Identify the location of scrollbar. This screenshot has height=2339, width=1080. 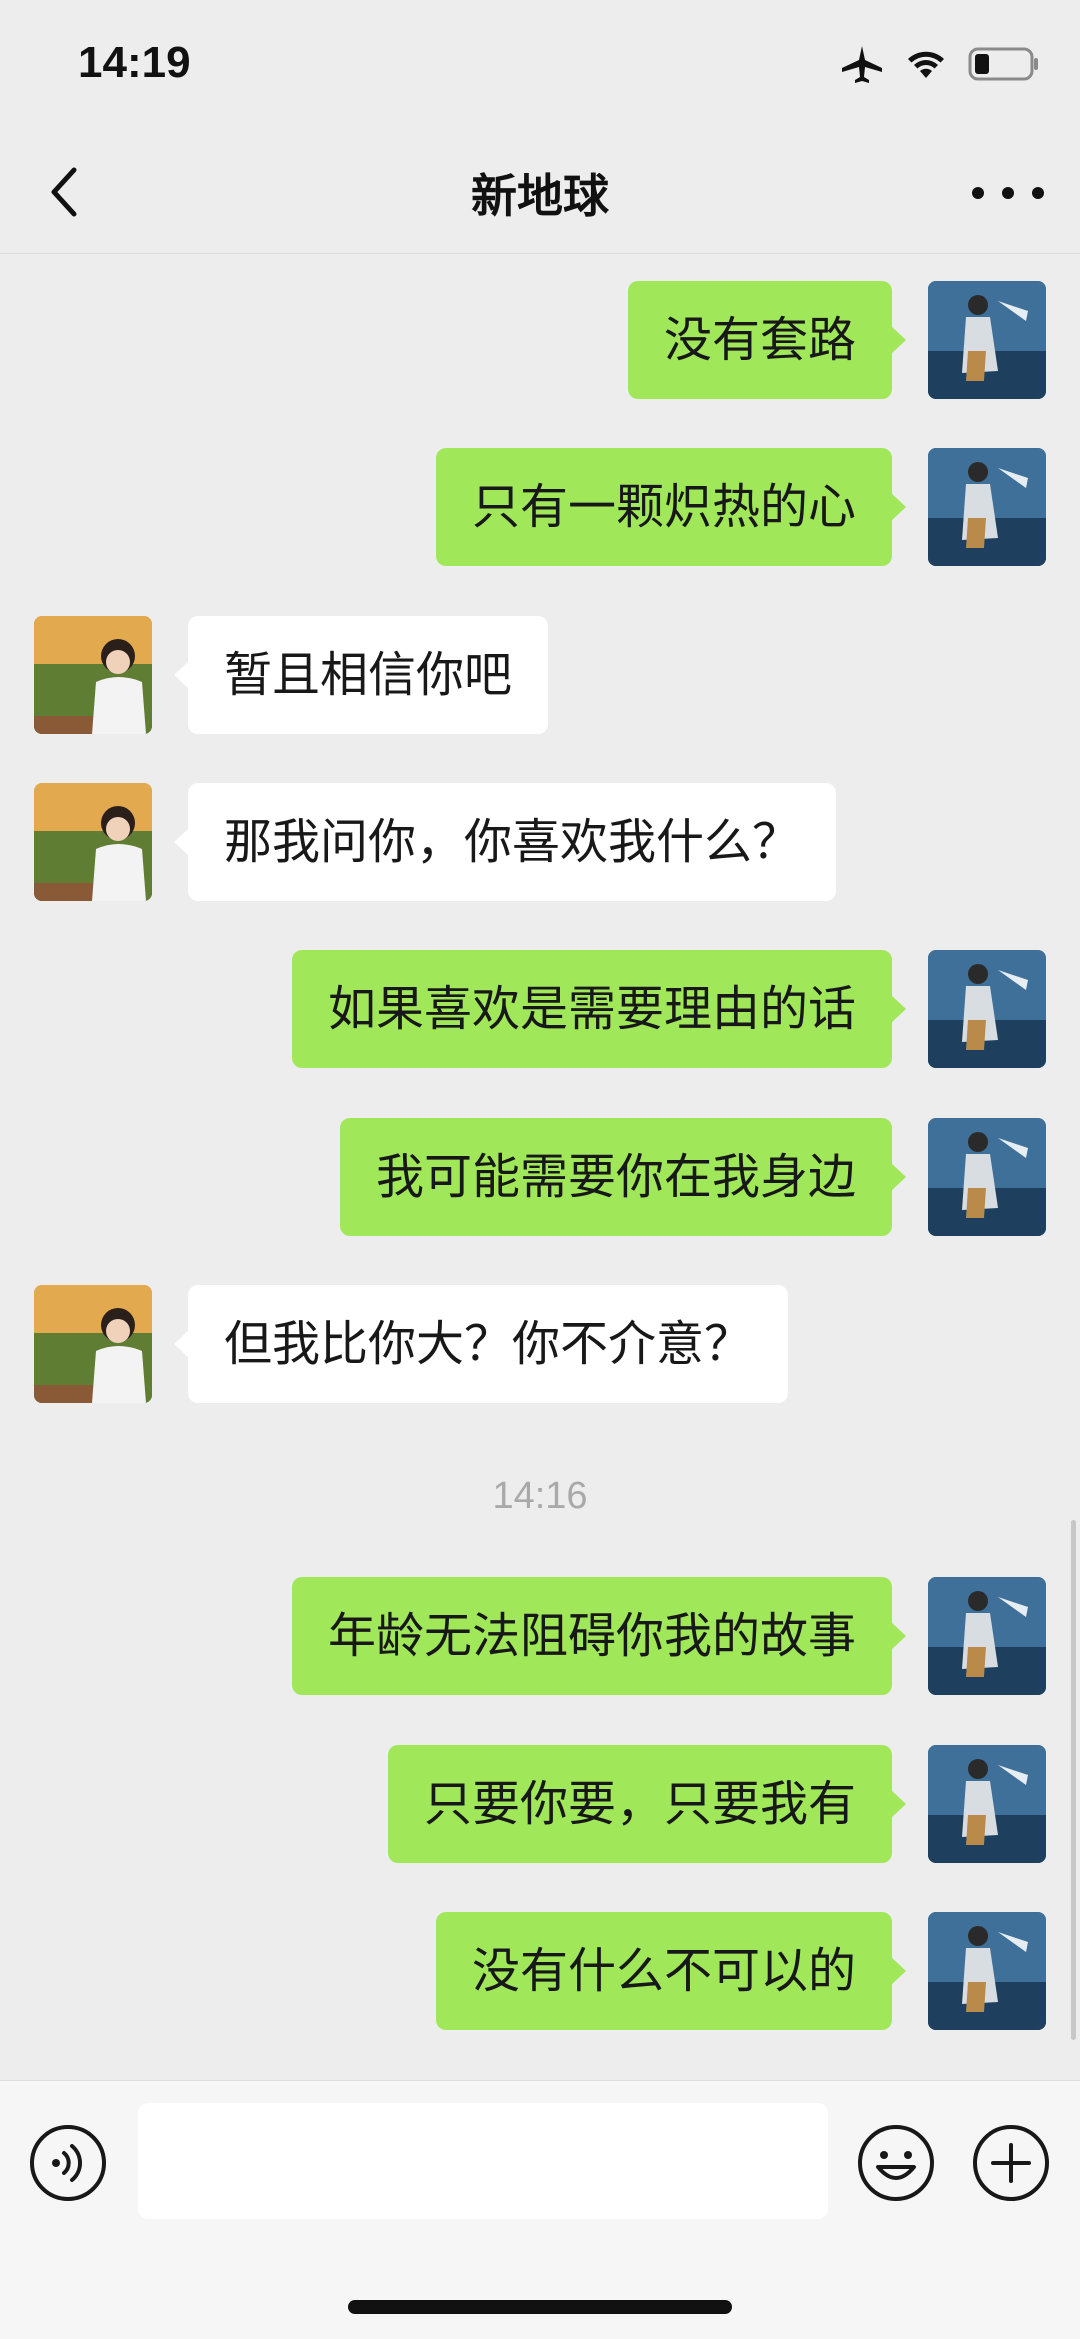
(1073, 1780).